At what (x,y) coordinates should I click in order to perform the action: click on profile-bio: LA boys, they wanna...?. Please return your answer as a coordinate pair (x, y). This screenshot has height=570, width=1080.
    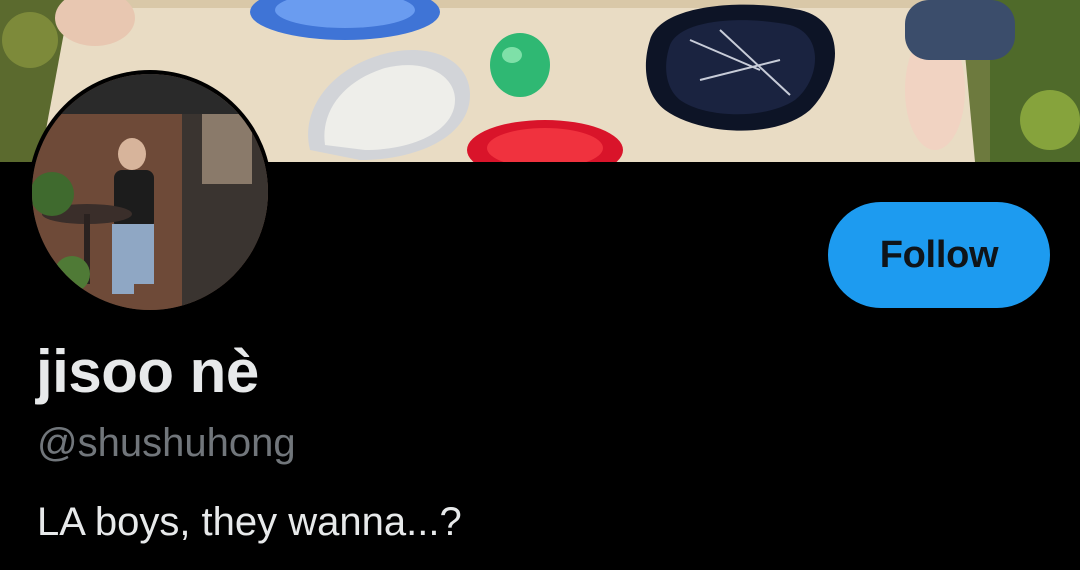
    Looking at the image, I should click on (249, 522).